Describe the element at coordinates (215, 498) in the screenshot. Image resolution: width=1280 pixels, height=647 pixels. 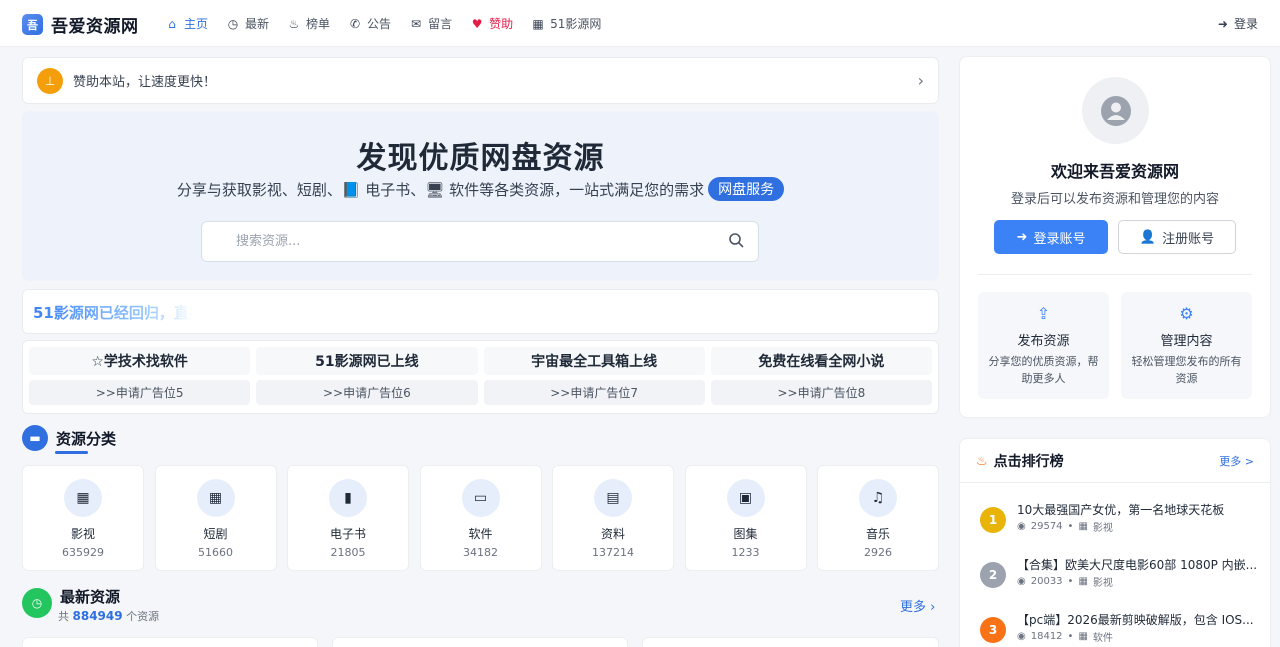
I see `film-icon: ▦` at that location.